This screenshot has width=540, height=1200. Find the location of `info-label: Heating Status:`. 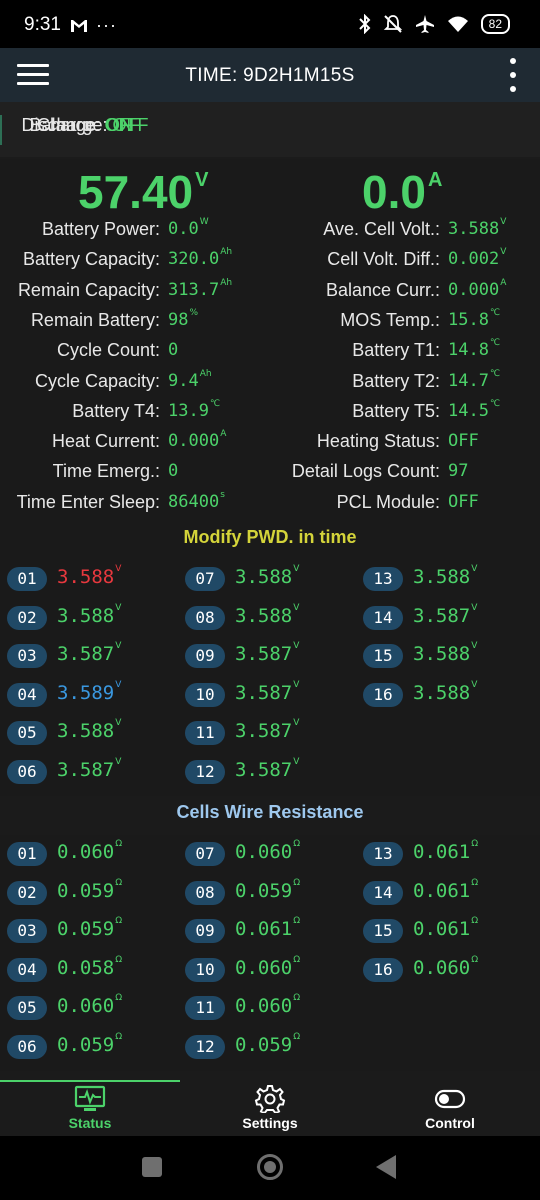

info-label: Heating Status: is located at coordinates (378, 441).